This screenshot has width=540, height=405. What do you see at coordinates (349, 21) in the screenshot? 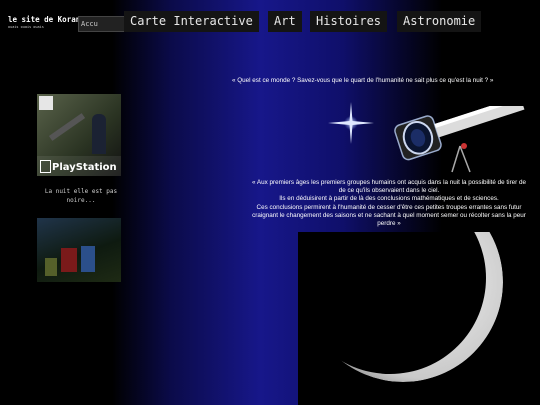
I see `nav-histoires: Histoires` at bounding box center [349, 21].